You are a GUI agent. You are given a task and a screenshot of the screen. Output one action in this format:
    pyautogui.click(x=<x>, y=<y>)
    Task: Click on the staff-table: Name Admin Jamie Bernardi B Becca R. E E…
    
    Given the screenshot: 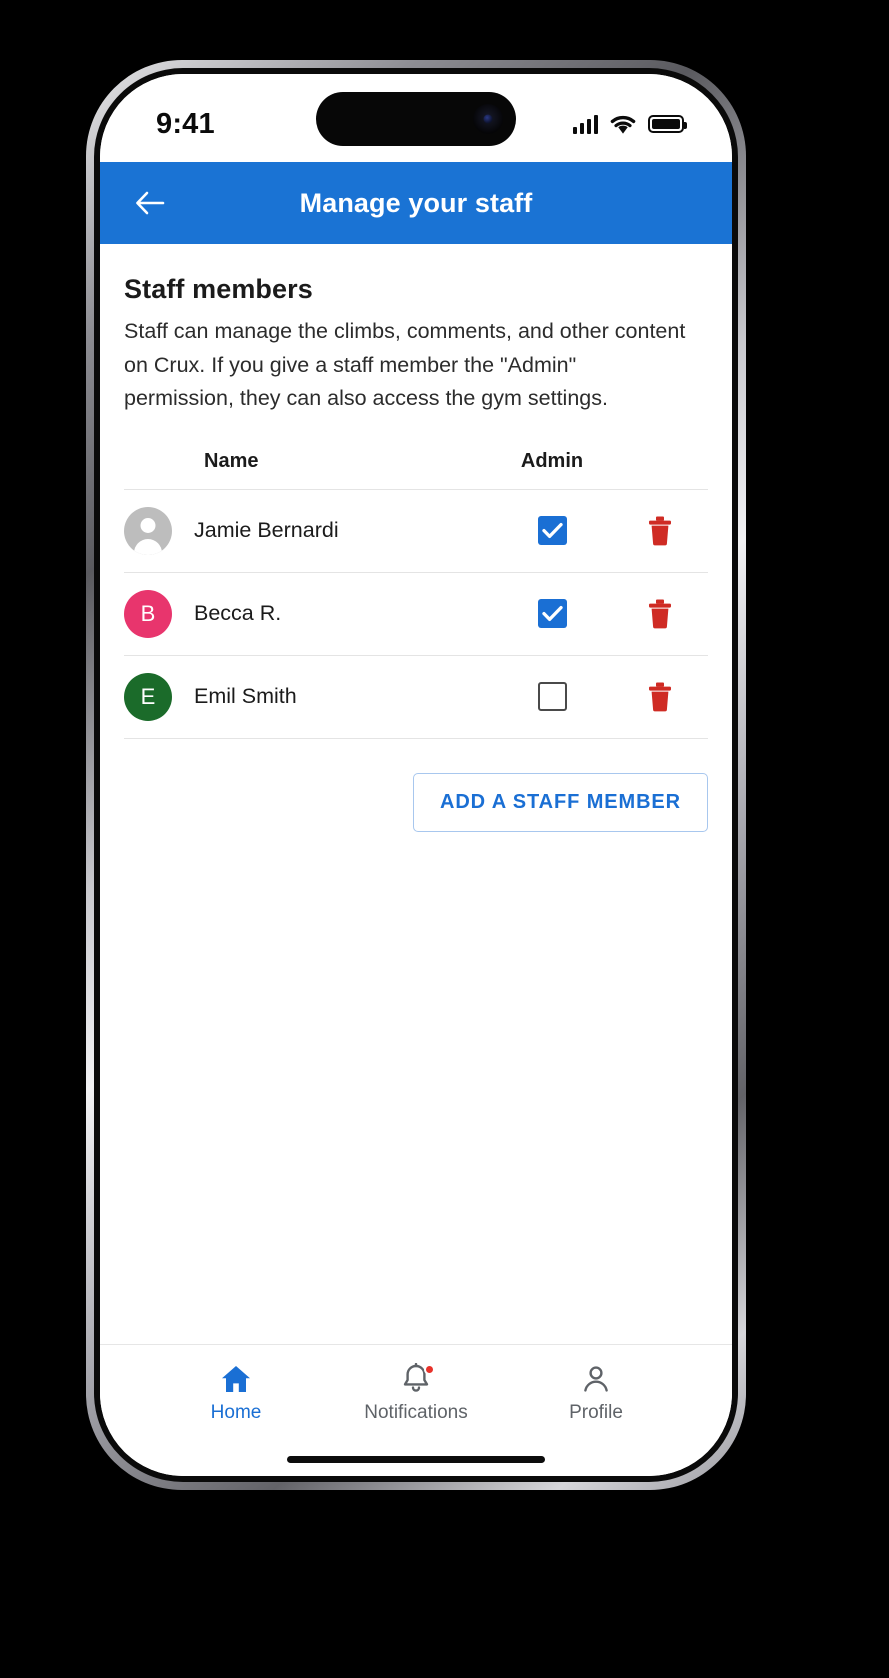 What is the action you would take?
    pyautogui.click(x=416, y=594)
    